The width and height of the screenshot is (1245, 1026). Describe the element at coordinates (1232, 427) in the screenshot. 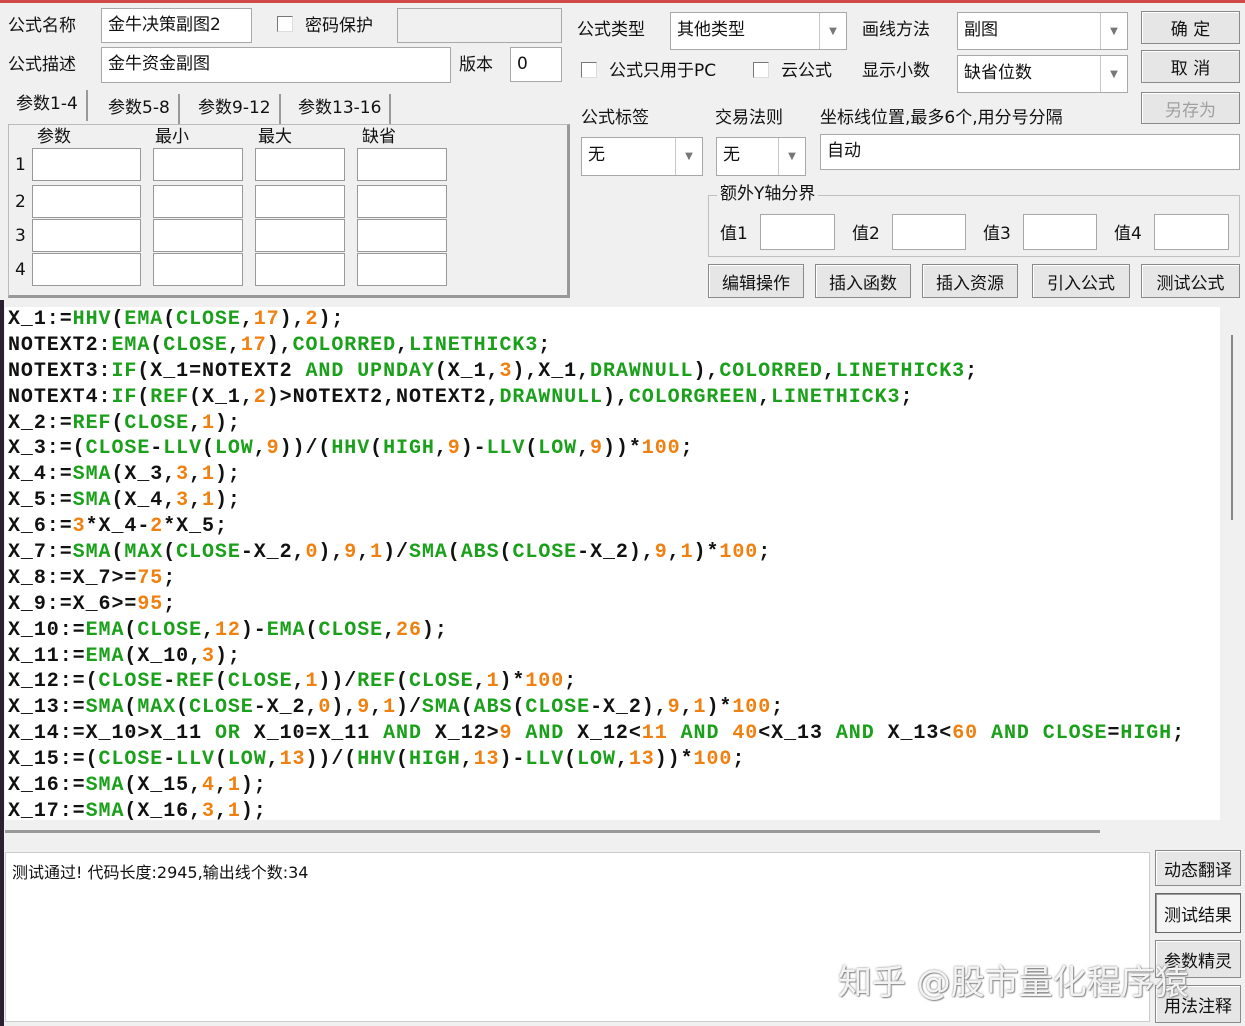

I see `vertical-scrollbar-thumb` at that location.